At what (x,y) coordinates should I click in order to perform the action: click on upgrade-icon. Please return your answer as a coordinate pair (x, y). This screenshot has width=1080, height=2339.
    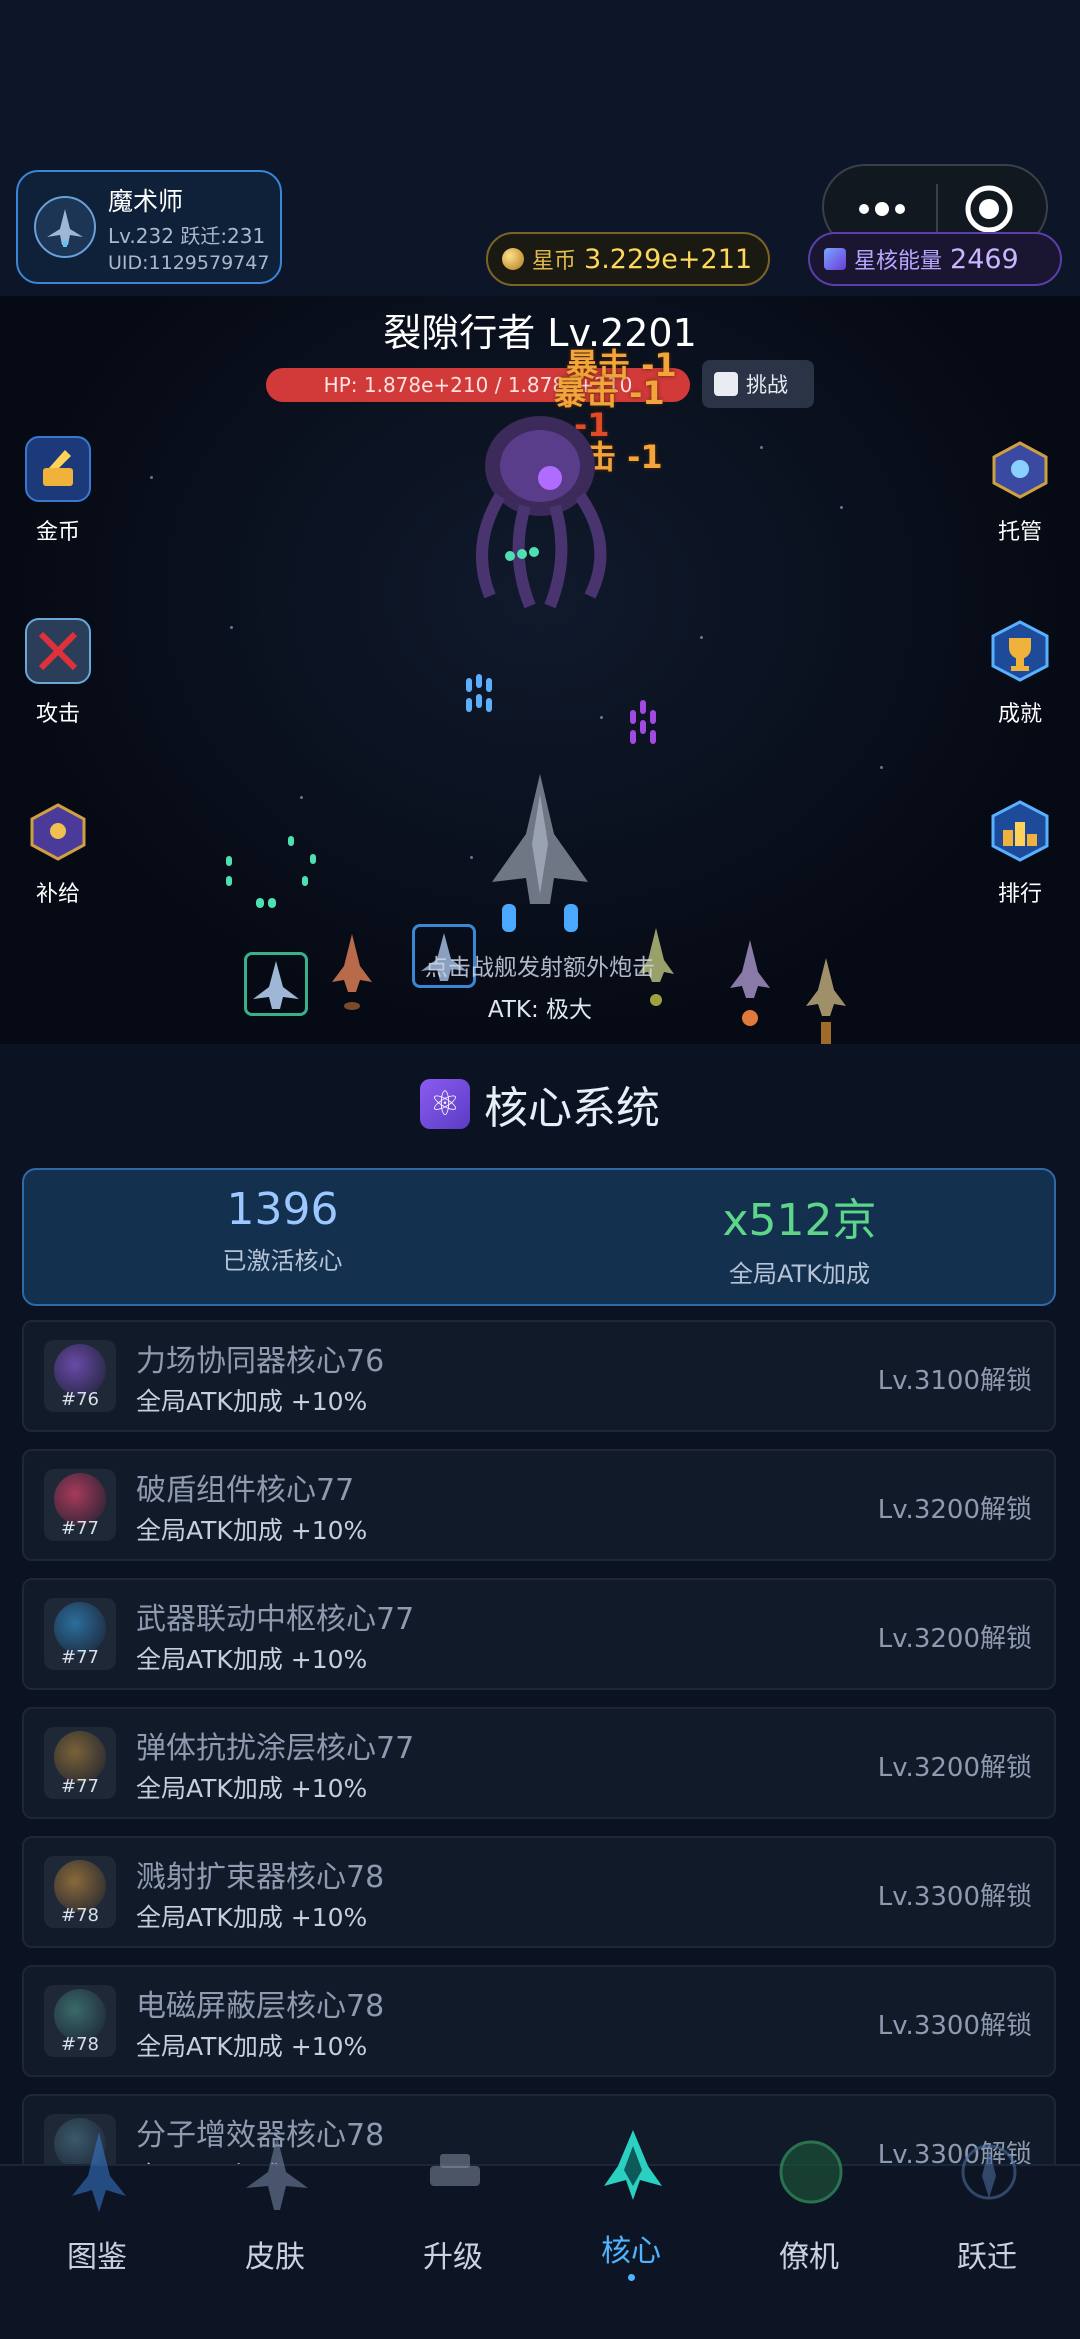
    Looking at the image, I should click on (455, 2170).